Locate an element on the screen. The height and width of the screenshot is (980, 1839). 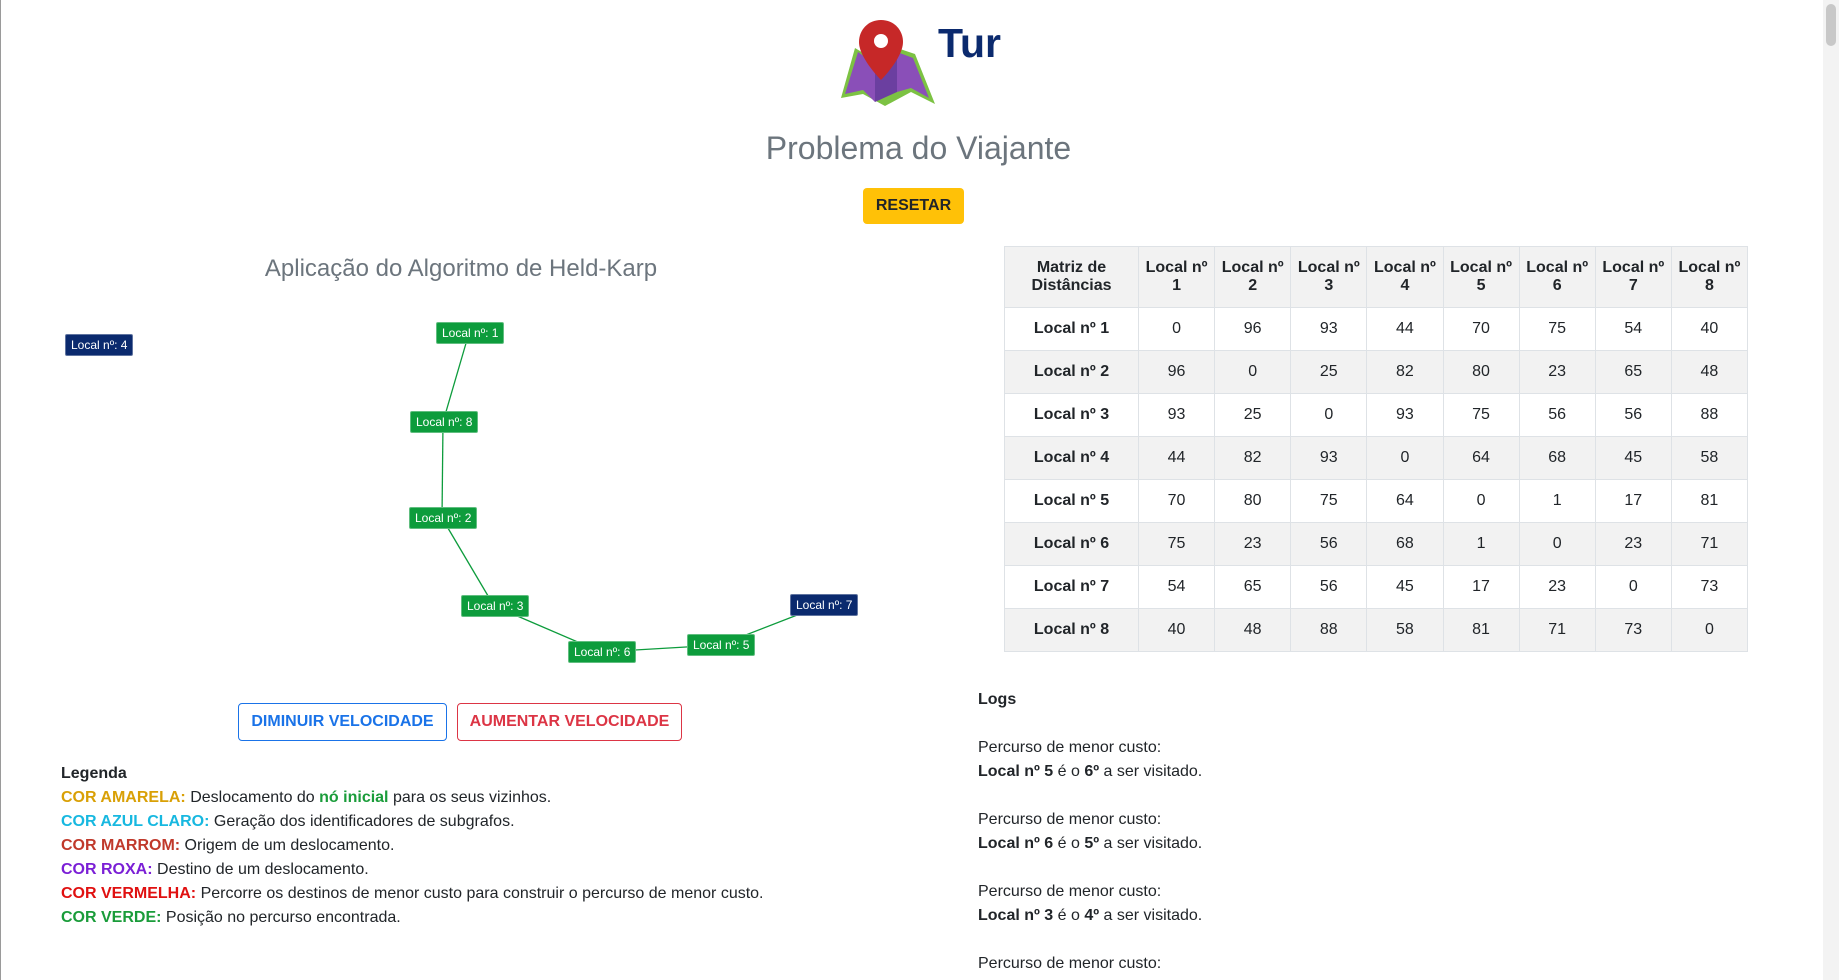
graph-node: Local nº: 2 is located at coordinates (443, 518).